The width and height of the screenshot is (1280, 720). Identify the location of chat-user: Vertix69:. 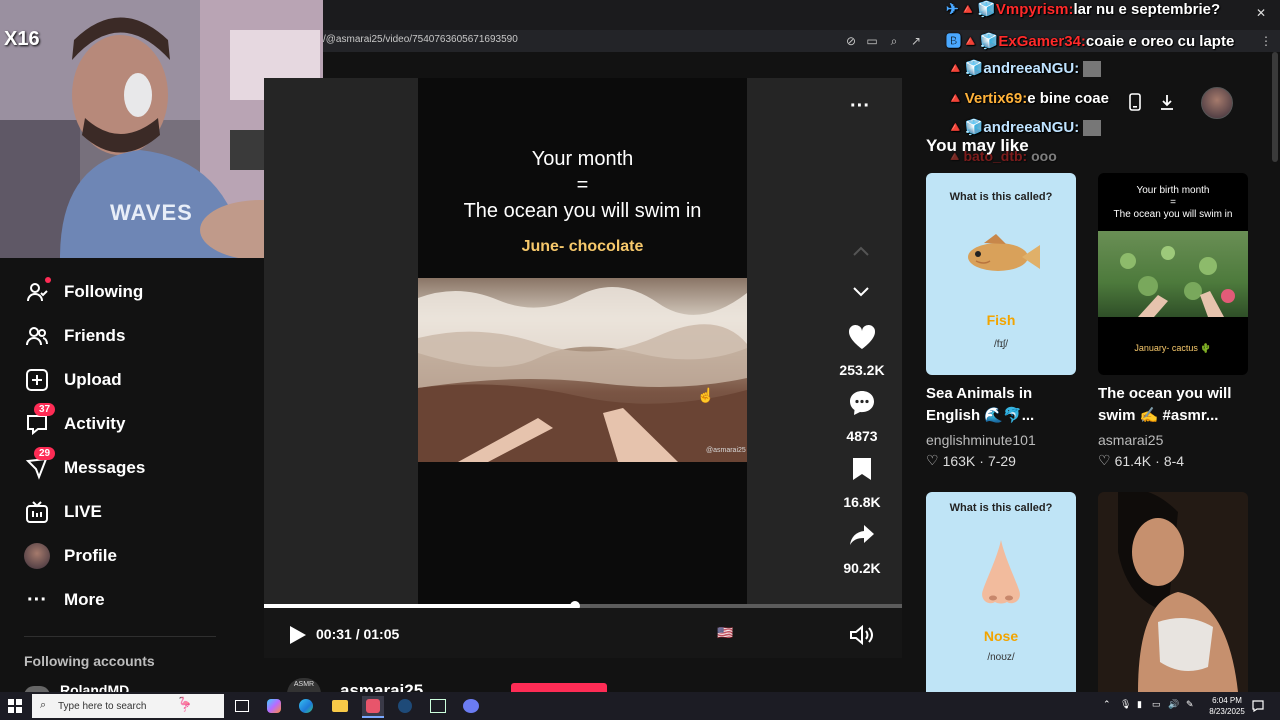
(996, 98).